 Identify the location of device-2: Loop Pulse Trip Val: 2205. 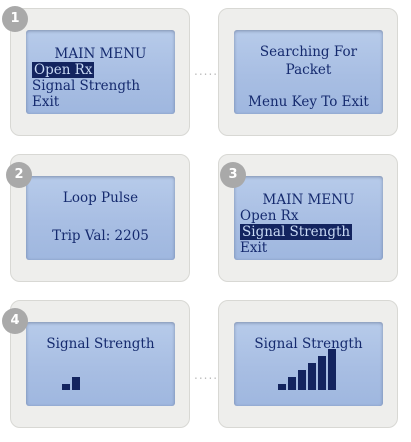
(100, 218).